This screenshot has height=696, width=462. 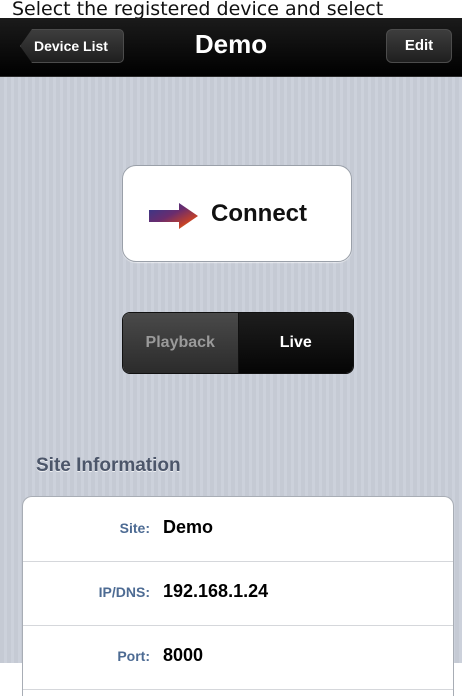 What do you see at coordinates (238, 529) in the screenshot?
I see `site-row: Site: Demo` at bounding box center [238, 529].